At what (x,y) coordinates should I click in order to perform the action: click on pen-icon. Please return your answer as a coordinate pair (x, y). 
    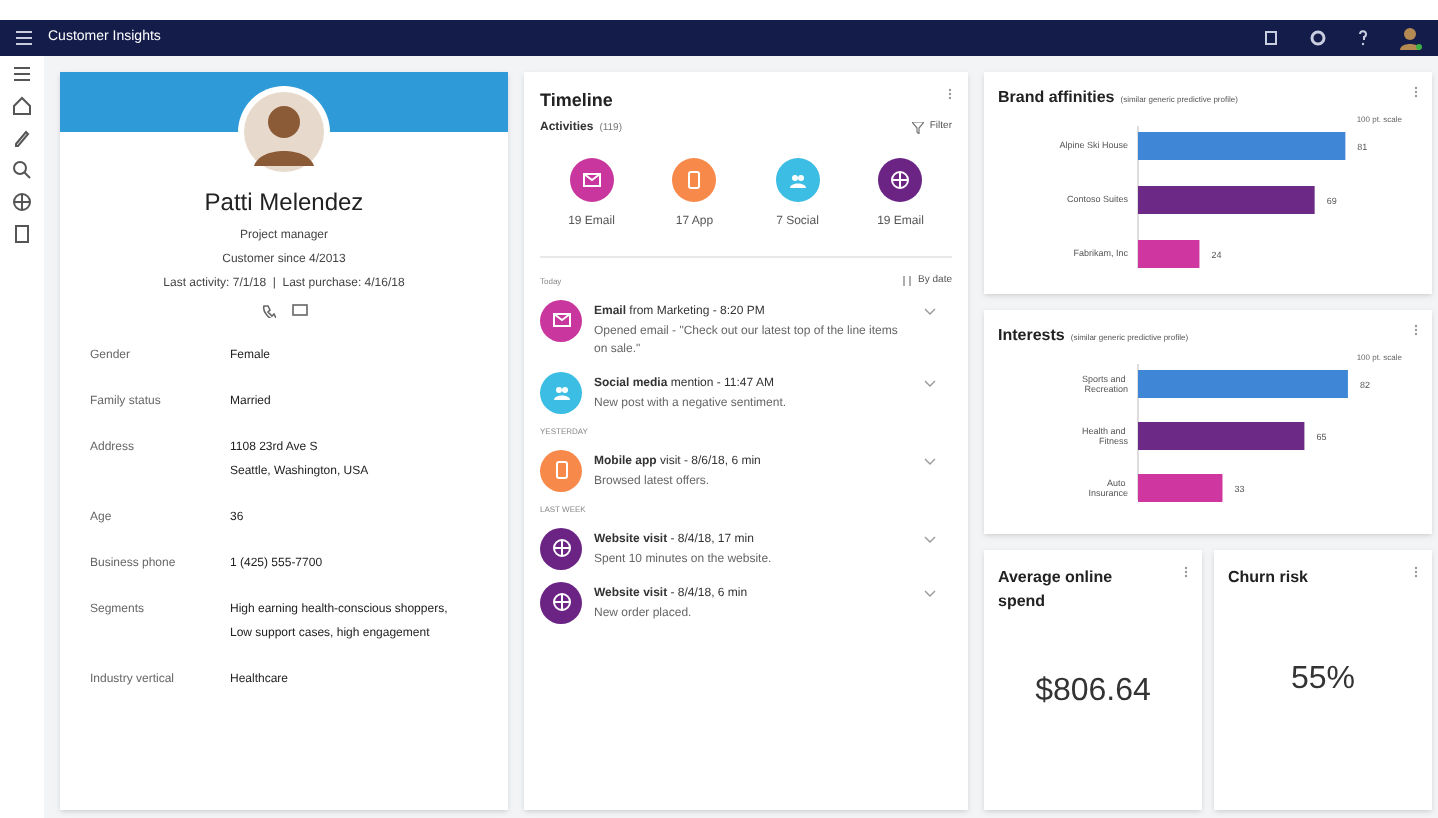
    Looking at the image, I should click on (22, 138).